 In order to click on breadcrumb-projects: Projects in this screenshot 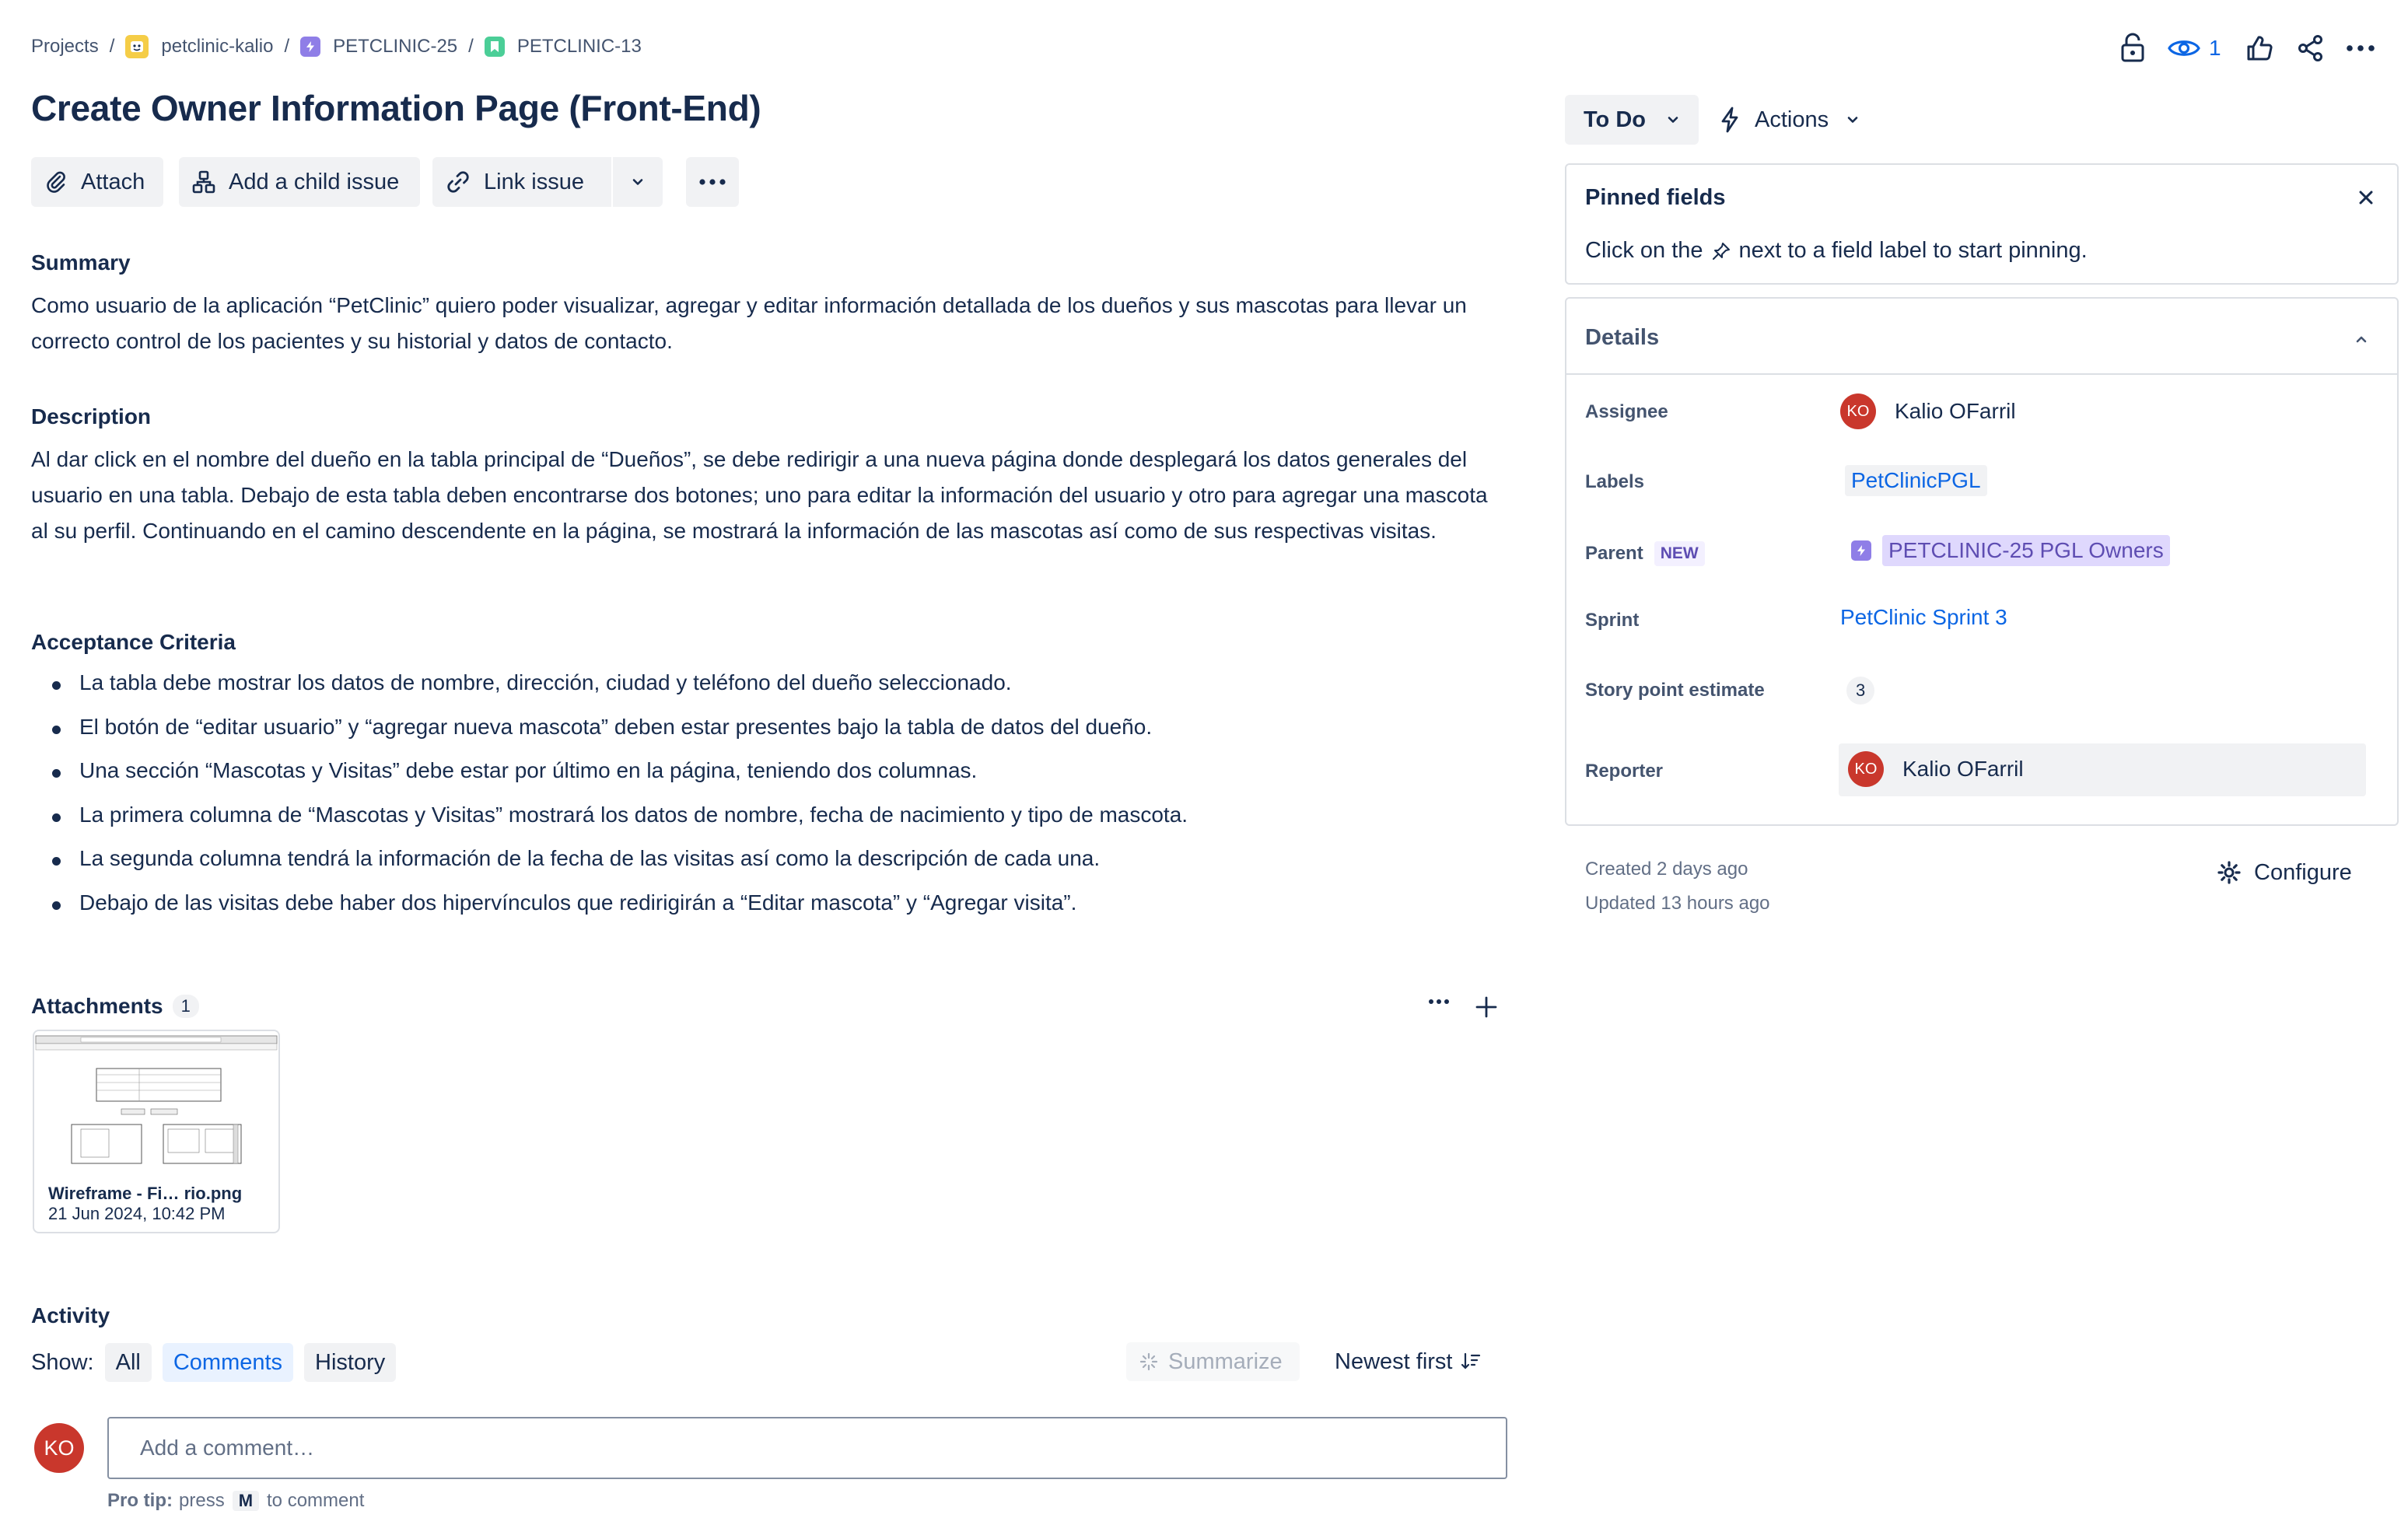, I will do `click(65, 47)`.